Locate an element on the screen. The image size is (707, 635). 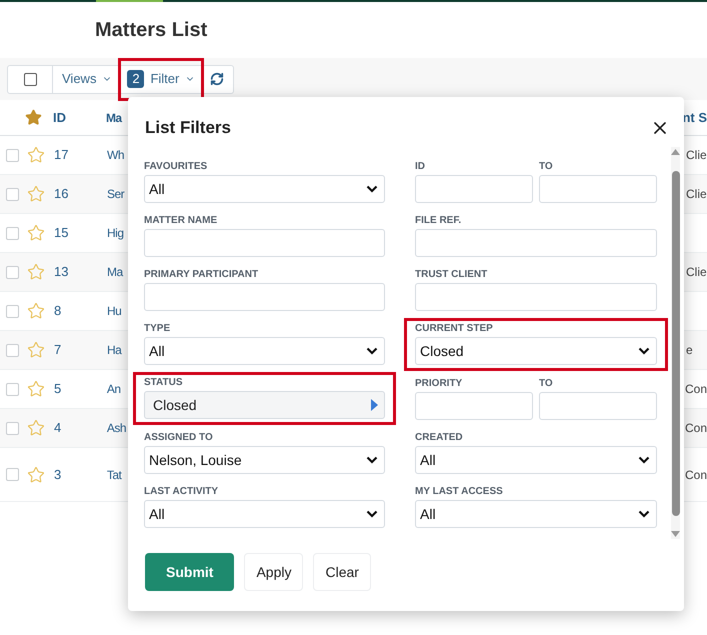
views-button: Views is located at coordinates (87, 79).